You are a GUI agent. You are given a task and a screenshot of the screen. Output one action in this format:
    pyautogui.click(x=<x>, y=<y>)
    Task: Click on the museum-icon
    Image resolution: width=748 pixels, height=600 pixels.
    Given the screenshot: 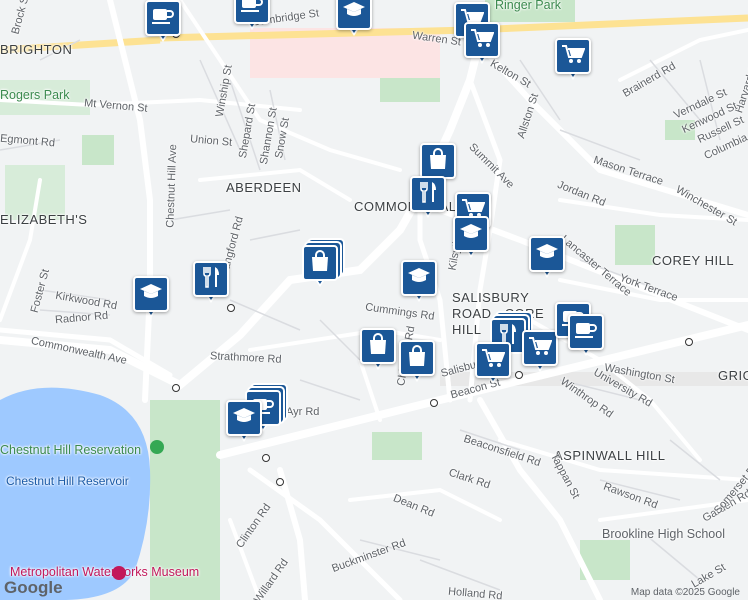 What is the action you would take?
    pyautogui.click(x=119, y=573)
    